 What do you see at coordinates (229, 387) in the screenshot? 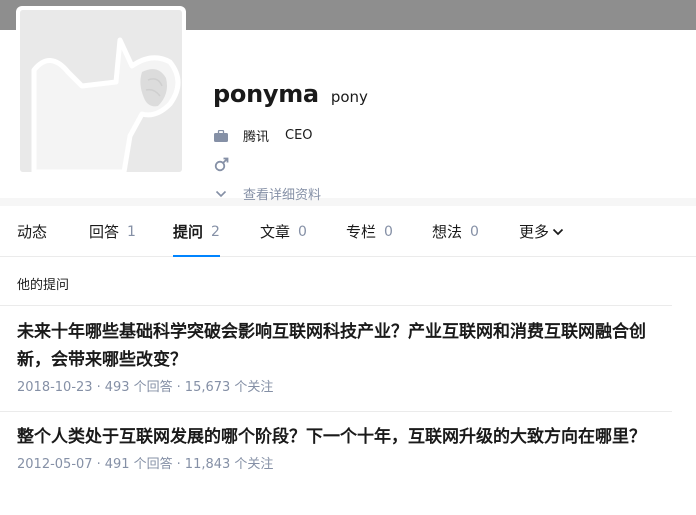
I see `question-follower-count: 15,673 个关注` at bounding box center [229, 387].